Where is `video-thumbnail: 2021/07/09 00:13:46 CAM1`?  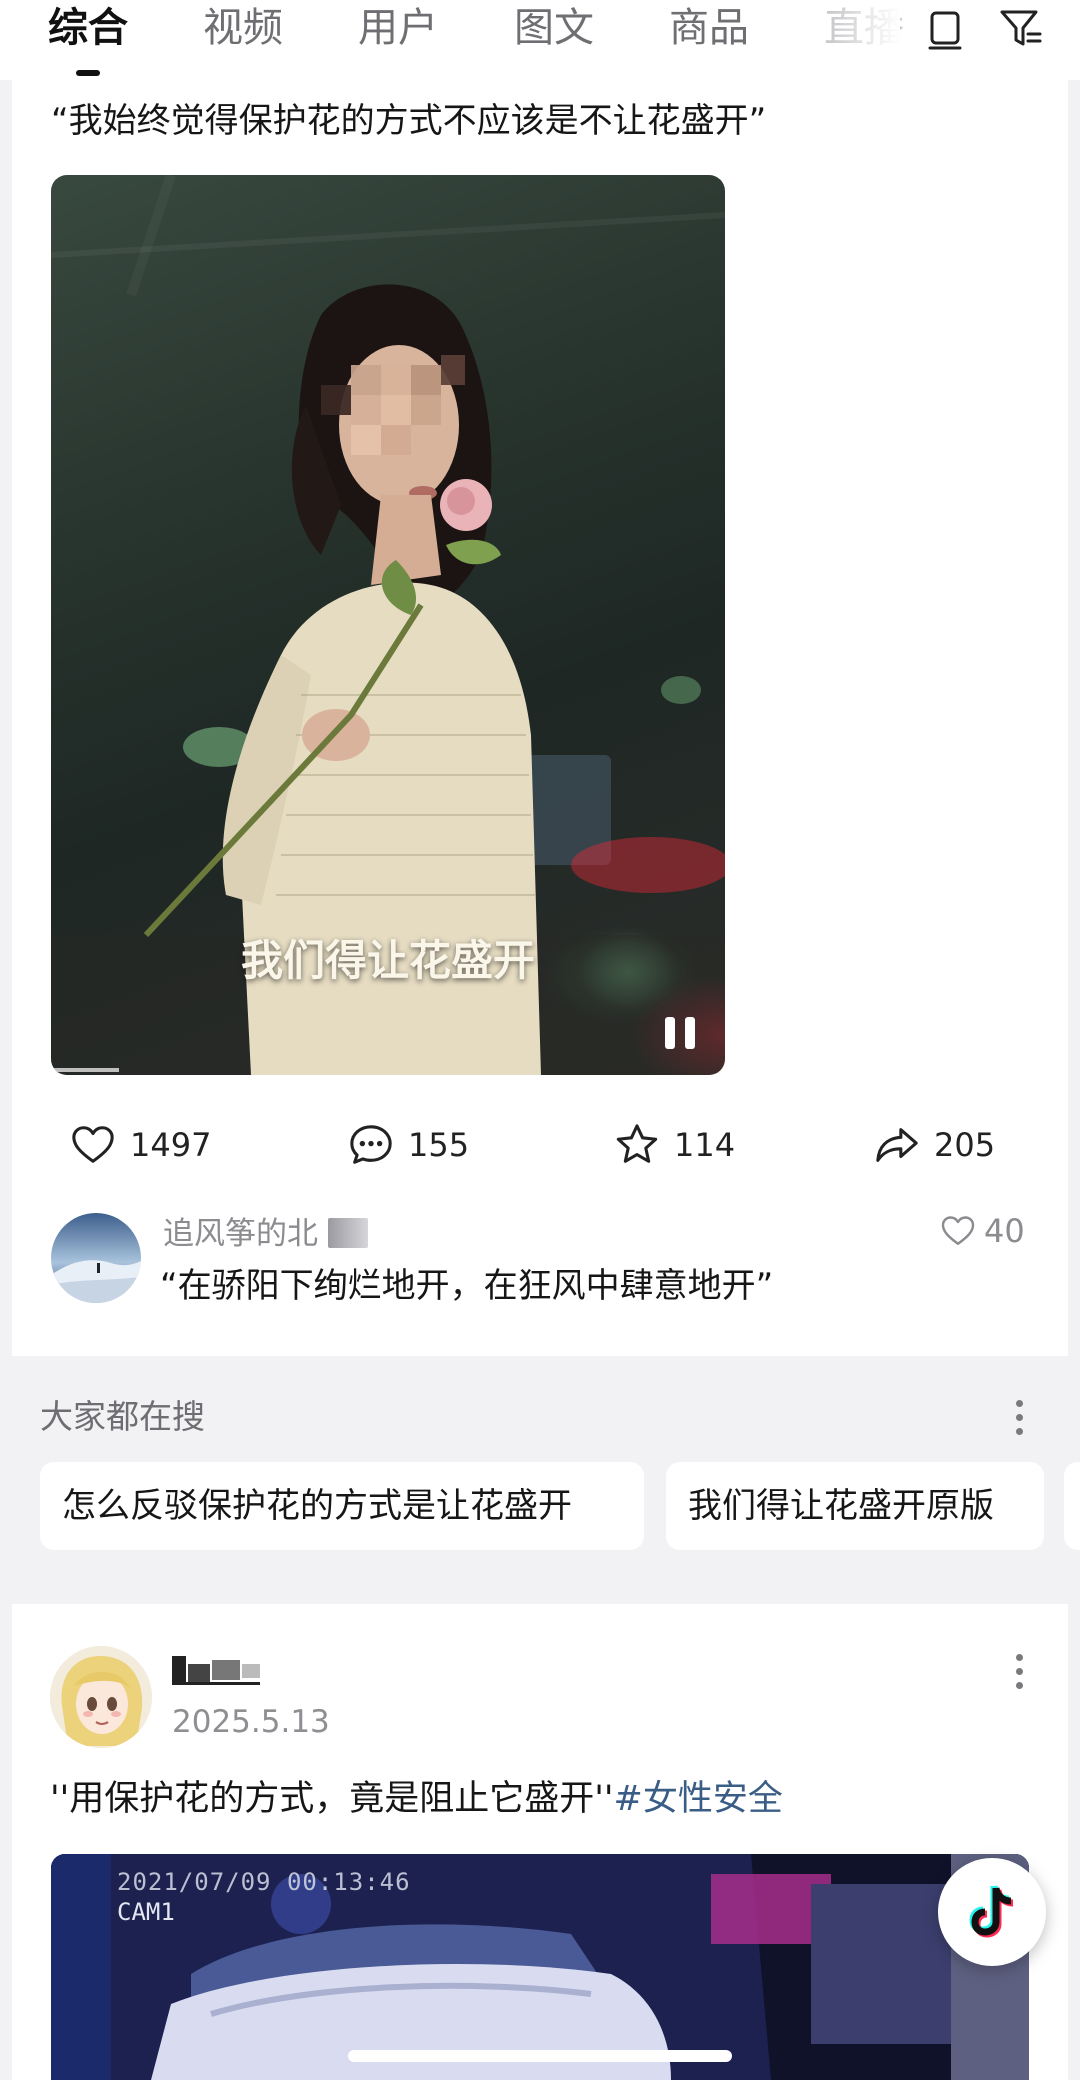
video-thumbnail: 2021/07/09 00:13:46 CAM1 is located at coordinates (540, 1967).